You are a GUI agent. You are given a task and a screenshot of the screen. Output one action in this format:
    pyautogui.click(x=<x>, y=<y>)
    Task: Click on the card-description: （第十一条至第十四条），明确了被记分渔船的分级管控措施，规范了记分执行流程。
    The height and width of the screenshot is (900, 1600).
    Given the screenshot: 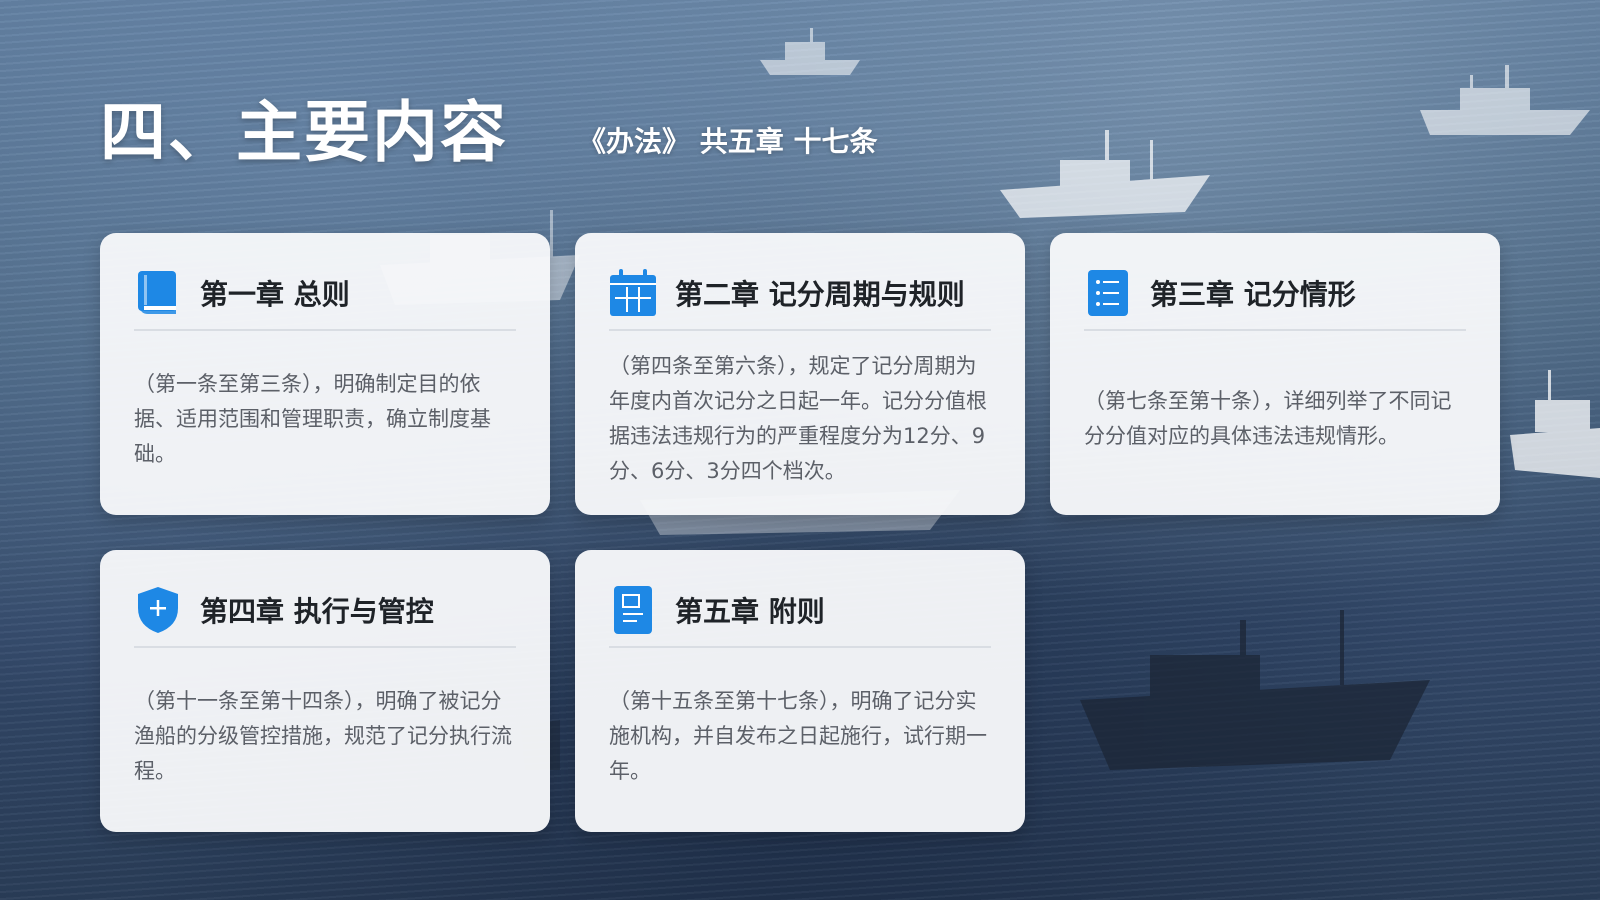 What is the action you would take?
    pyautogui.click(x=323, y=735)
    